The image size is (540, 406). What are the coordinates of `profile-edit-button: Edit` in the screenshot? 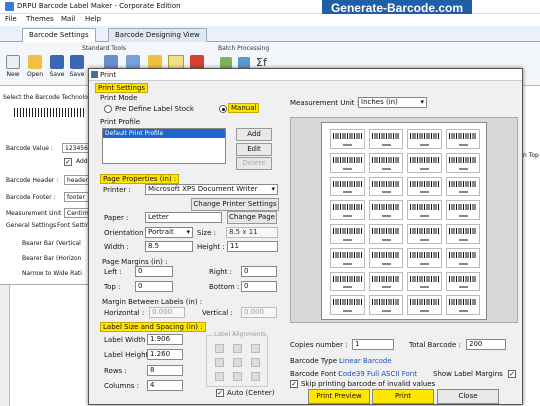 It's located at (254, 149).